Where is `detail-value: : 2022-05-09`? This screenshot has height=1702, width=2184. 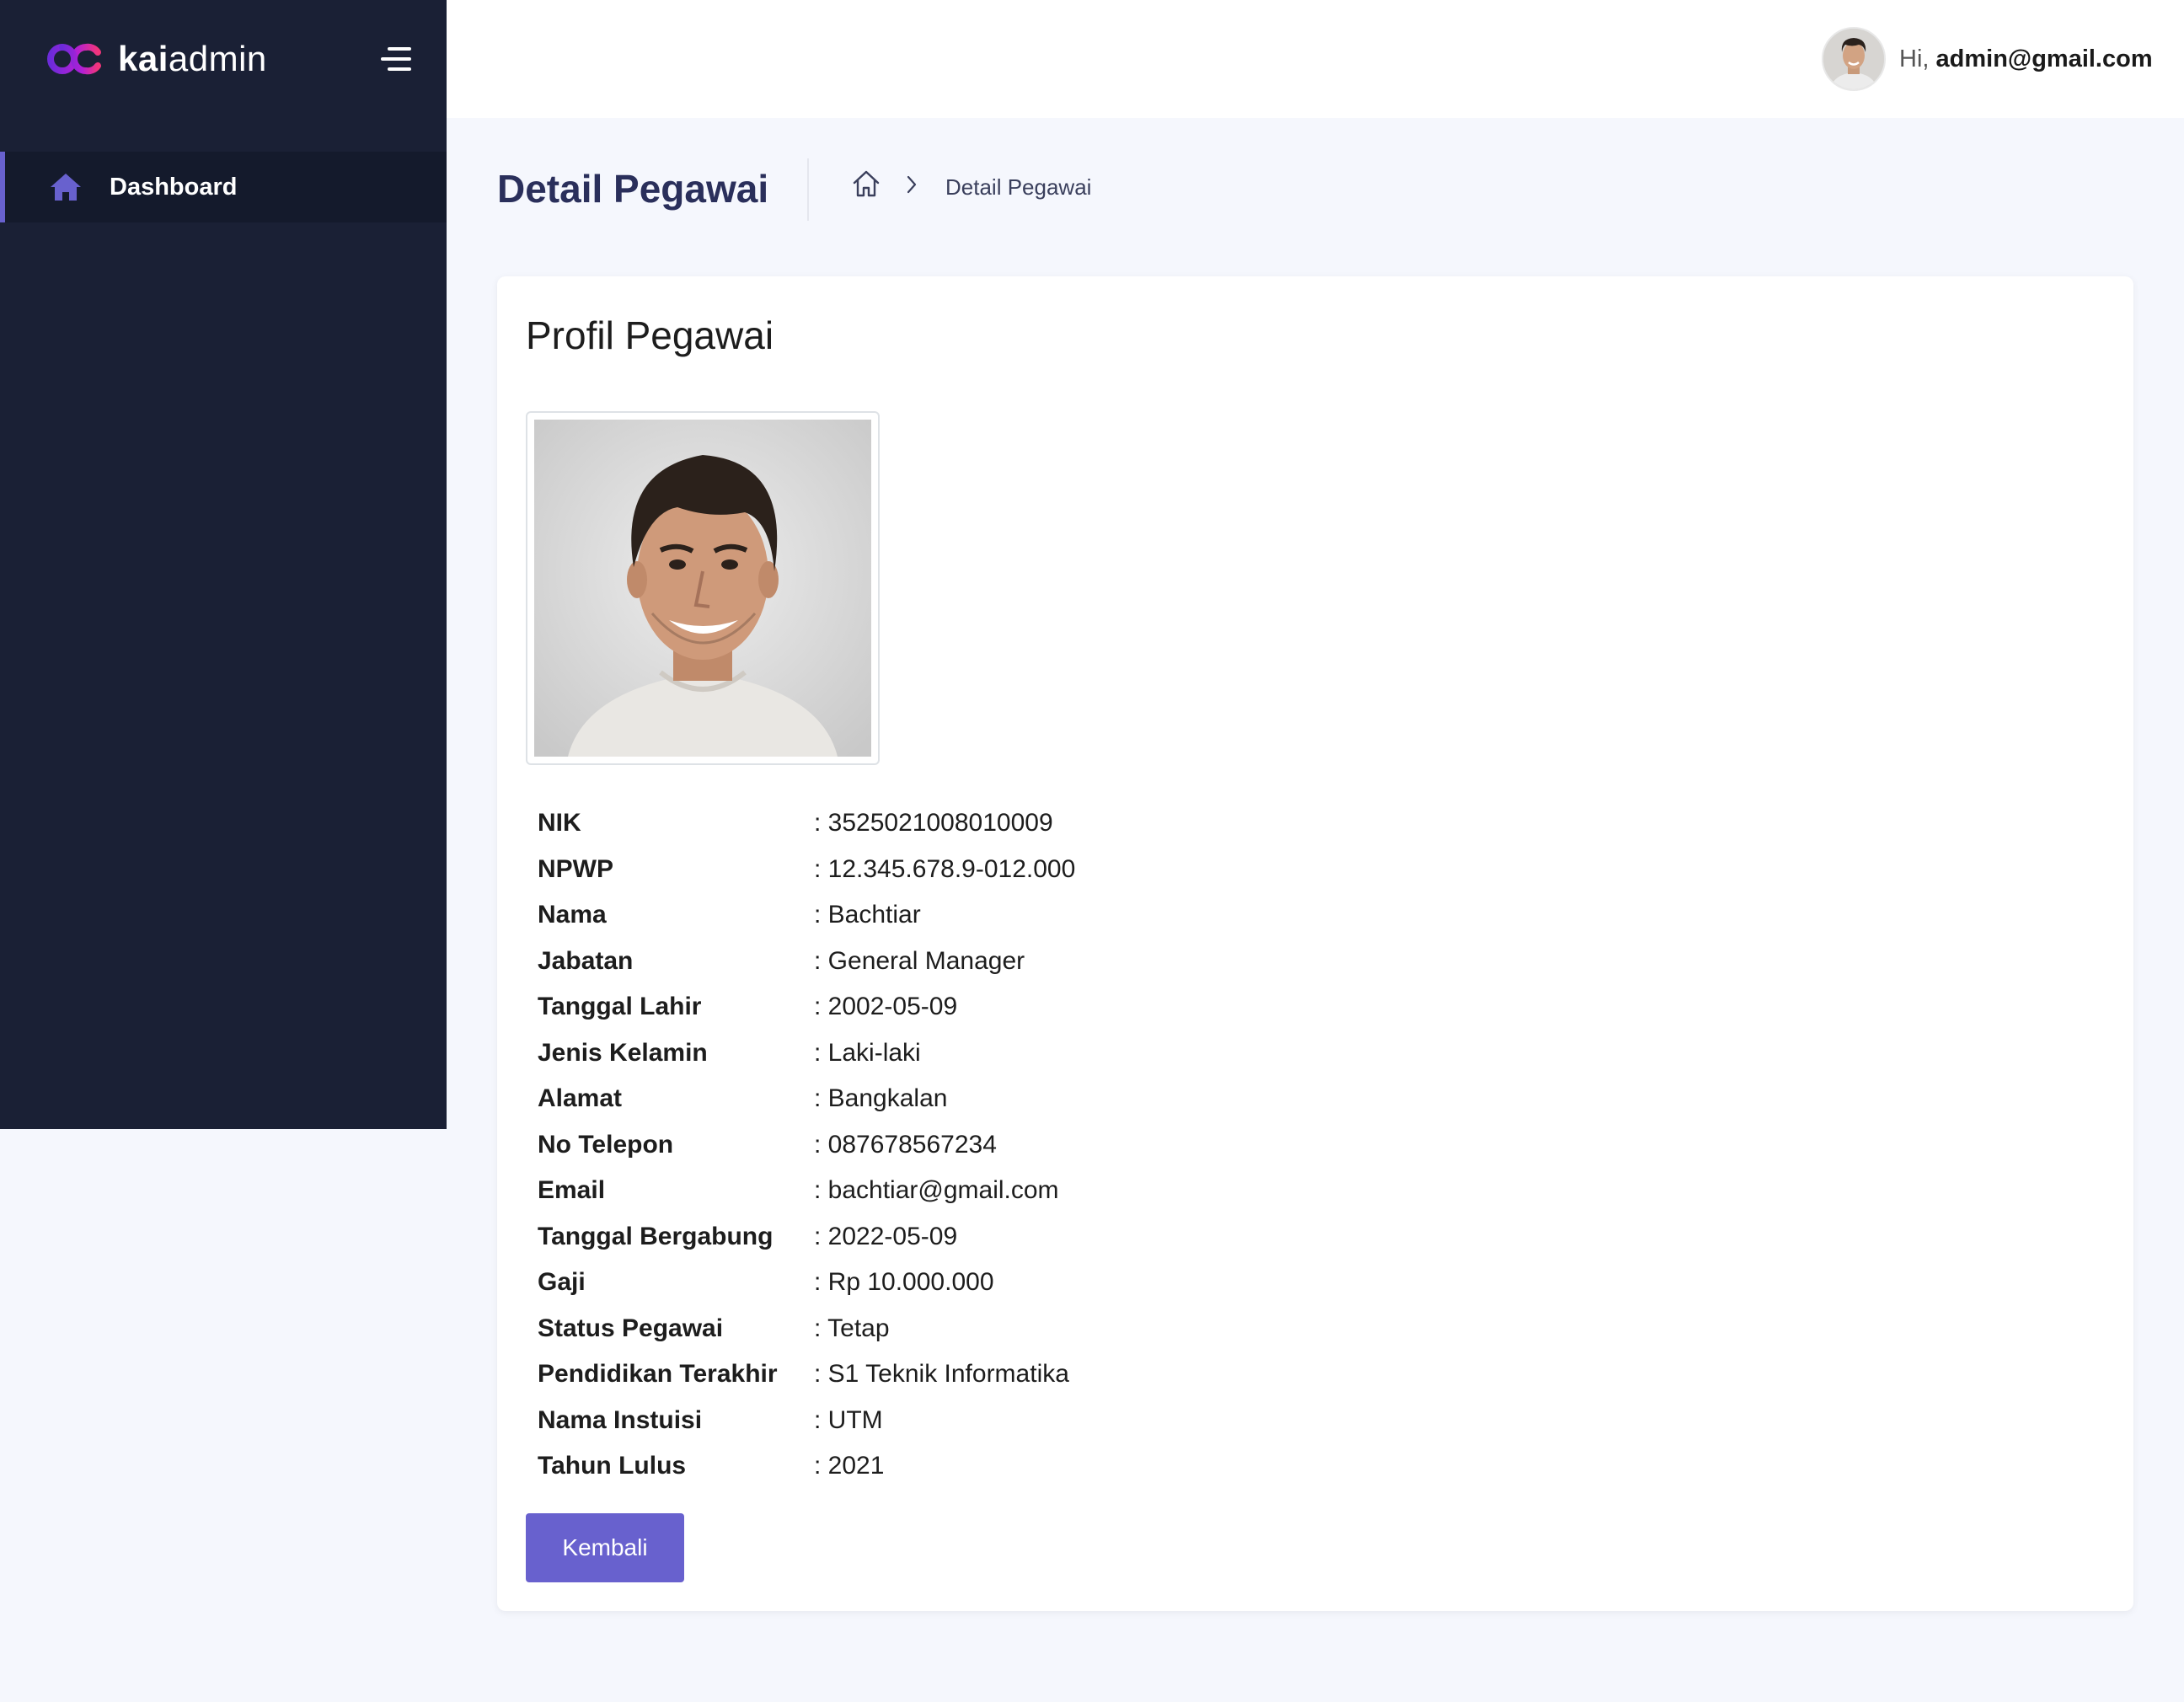 detail-value: : 2022-05-09 is located at coordinates (886, 1236).